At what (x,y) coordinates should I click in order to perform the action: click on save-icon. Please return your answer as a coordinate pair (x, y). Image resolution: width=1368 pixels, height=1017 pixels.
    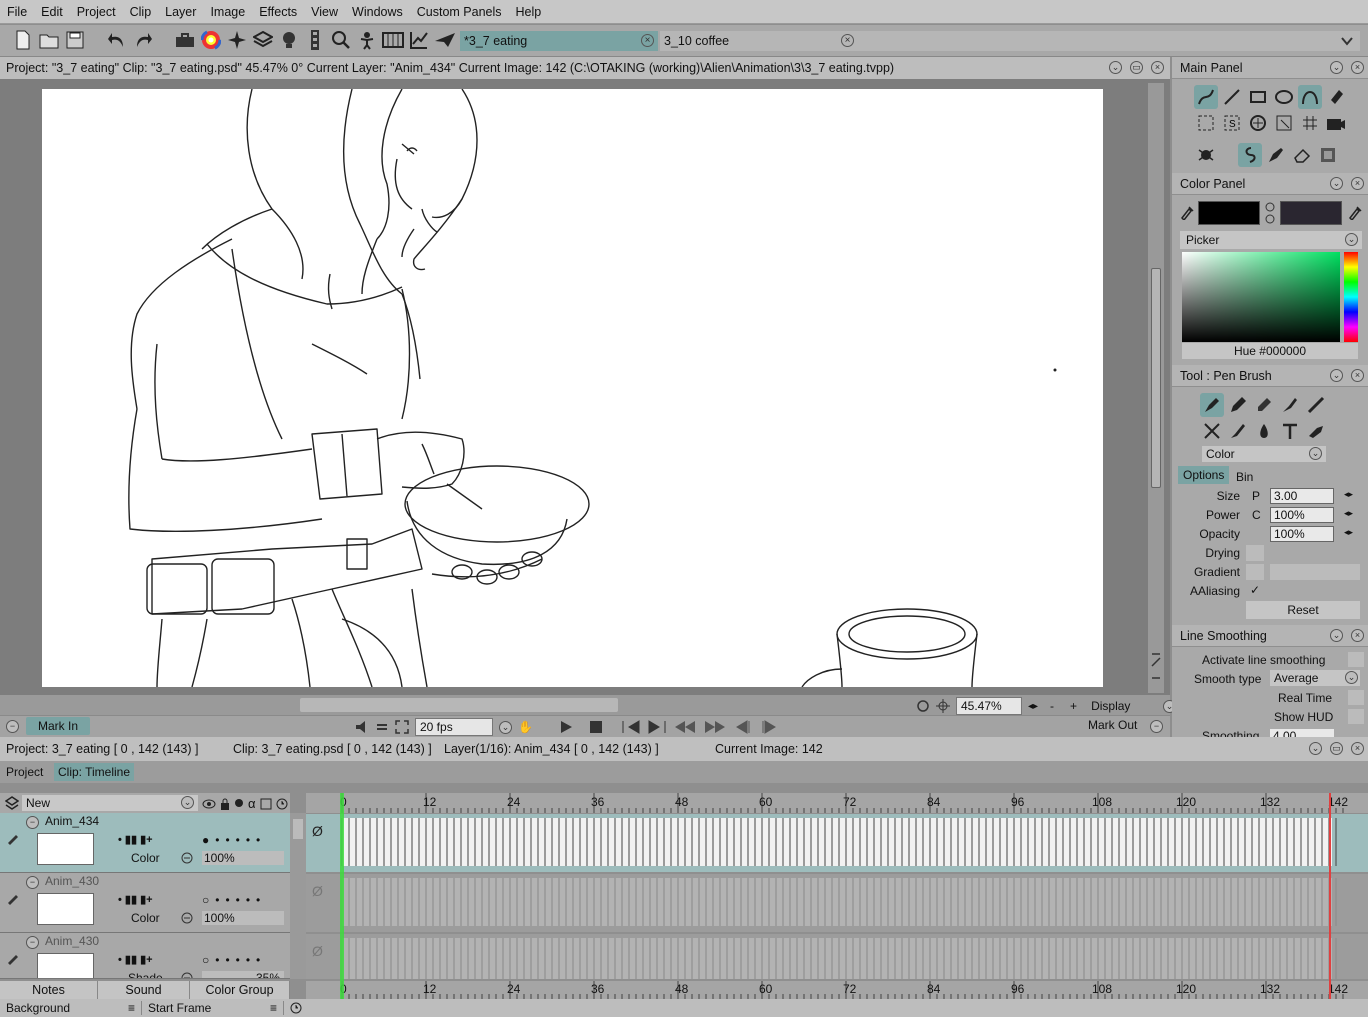
    Looking at the image, I should click on (75, 40).